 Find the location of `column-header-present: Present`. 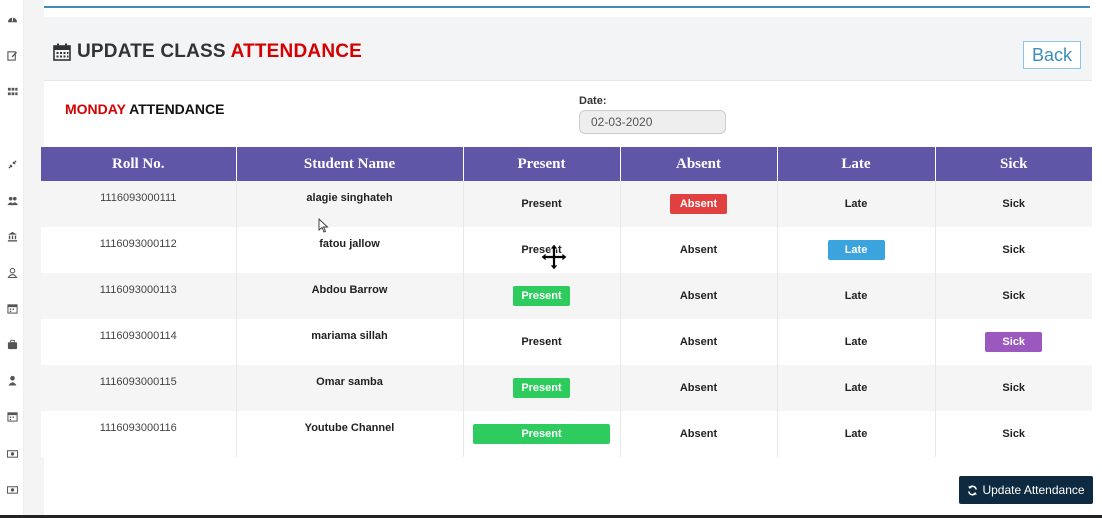

column-header-present: Present is located at coordinates (542, 164).